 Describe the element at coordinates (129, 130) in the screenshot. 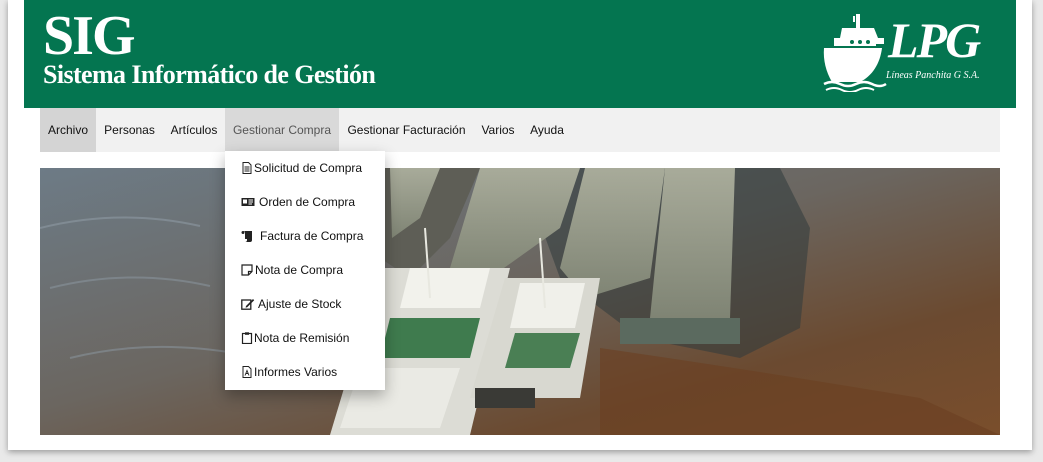

I see `menu-personas: Personas` at that location.